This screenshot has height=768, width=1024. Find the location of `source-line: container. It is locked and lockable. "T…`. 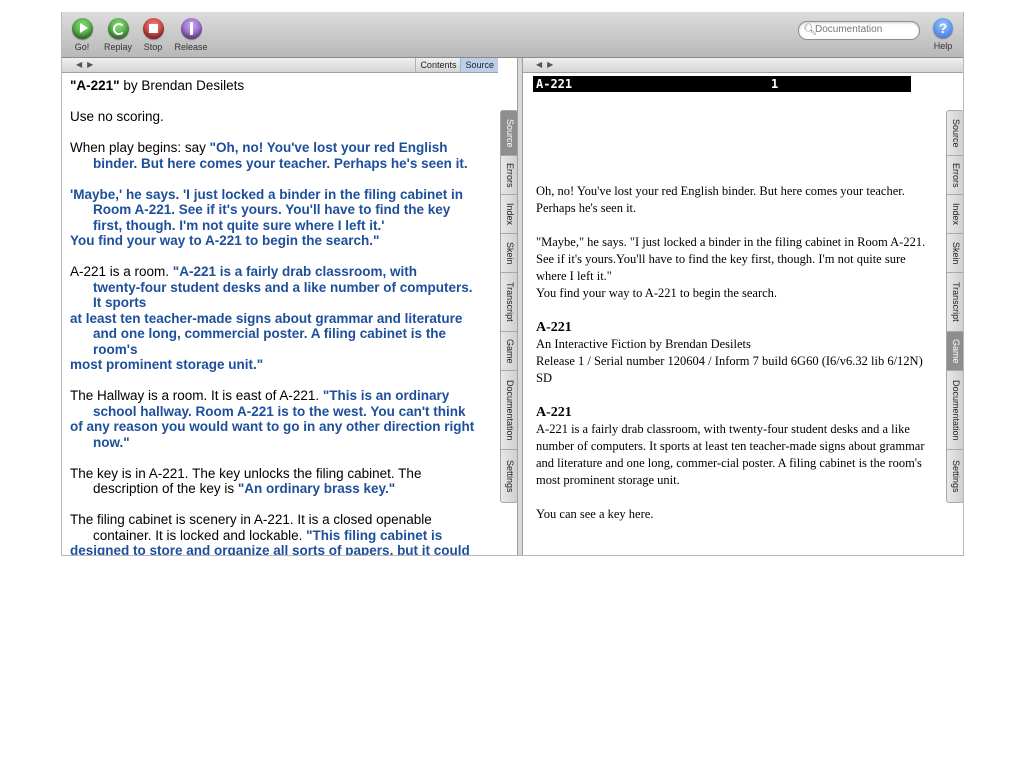

source-line: container. It is locked and lockable. "T… is located at coordinates (284, 536).